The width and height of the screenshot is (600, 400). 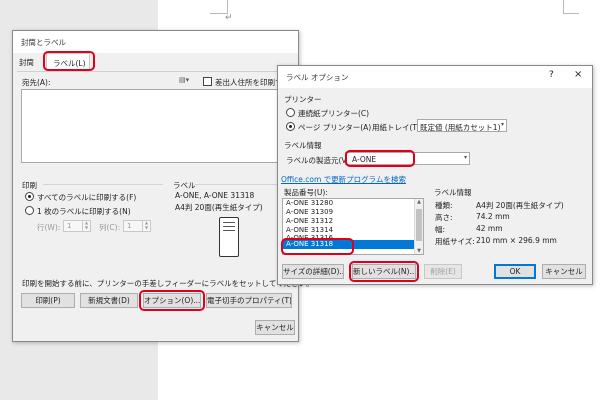 What do you see at coordinates (303, 145) in the screenshot?
I see `label-info-section-title: ラベル情報` at bounding box center [303, 145].